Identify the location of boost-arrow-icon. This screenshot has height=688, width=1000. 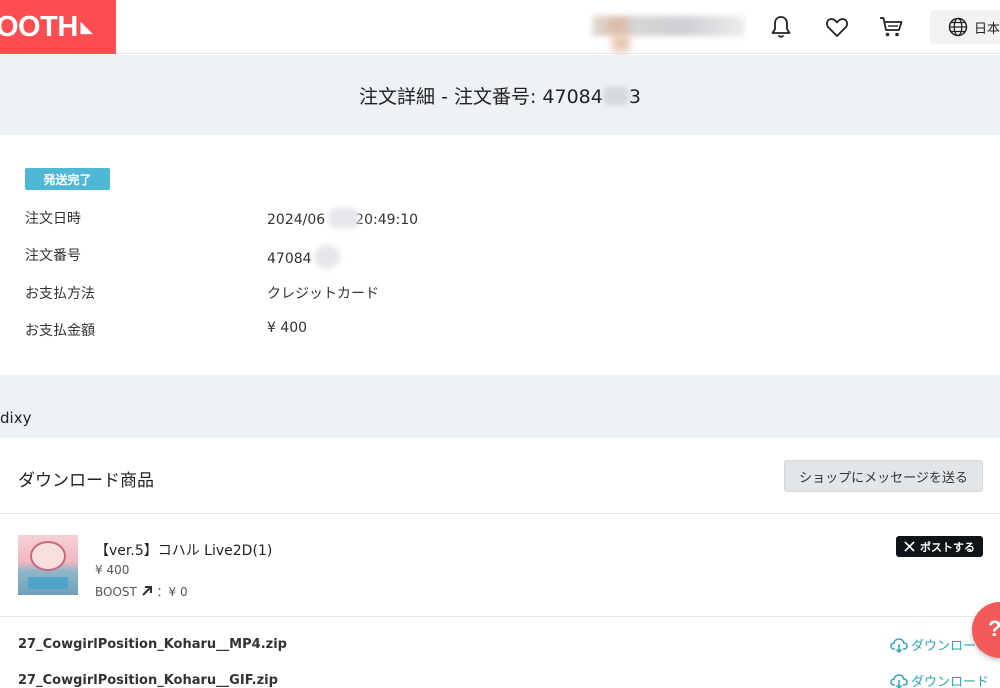
(146, 591).